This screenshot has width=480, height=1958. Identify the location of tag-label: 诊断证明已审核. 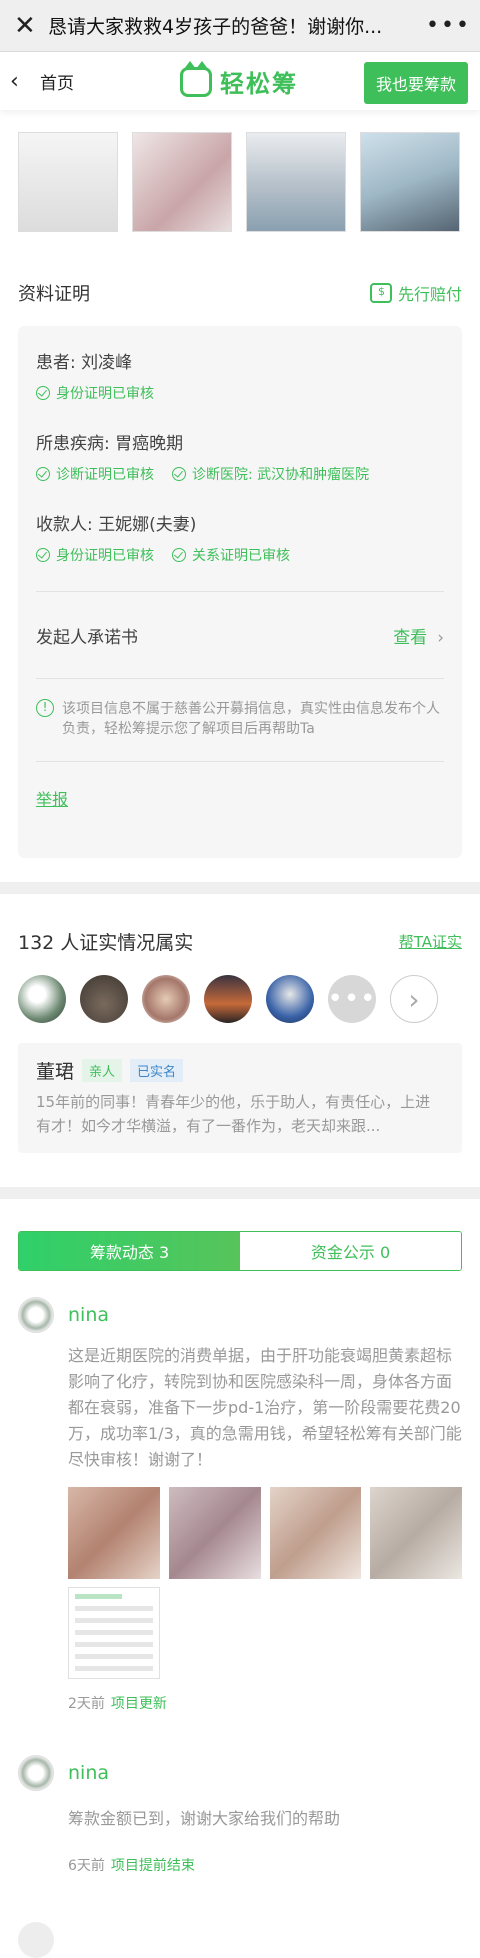
(105, 475).